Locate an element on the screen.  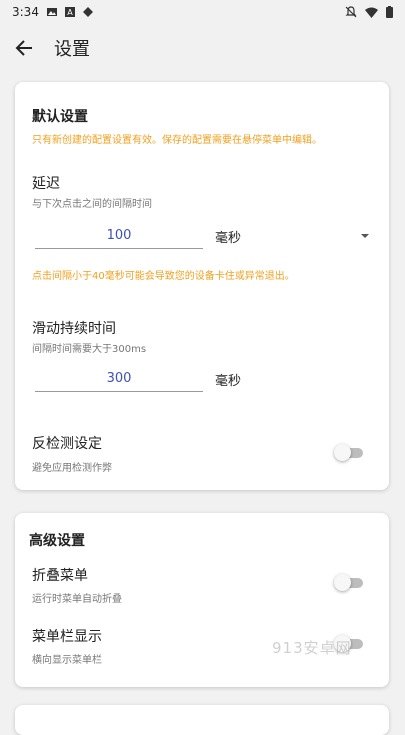
anti-detect-label: 反检测设定 is located at coordinates (67, 444).